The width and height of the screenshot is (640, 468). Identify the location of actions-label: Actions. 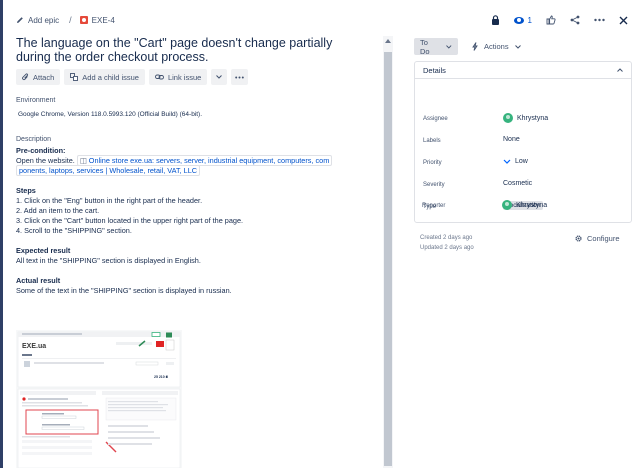
(496, 46).